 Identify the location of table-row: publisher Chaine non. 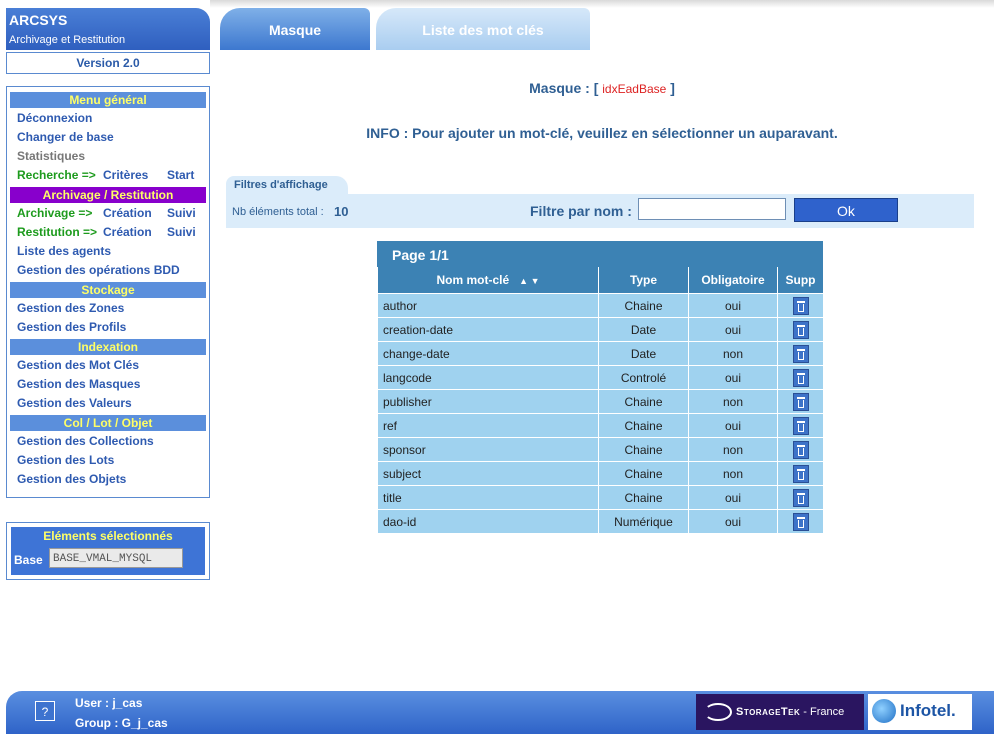
(600, 401).